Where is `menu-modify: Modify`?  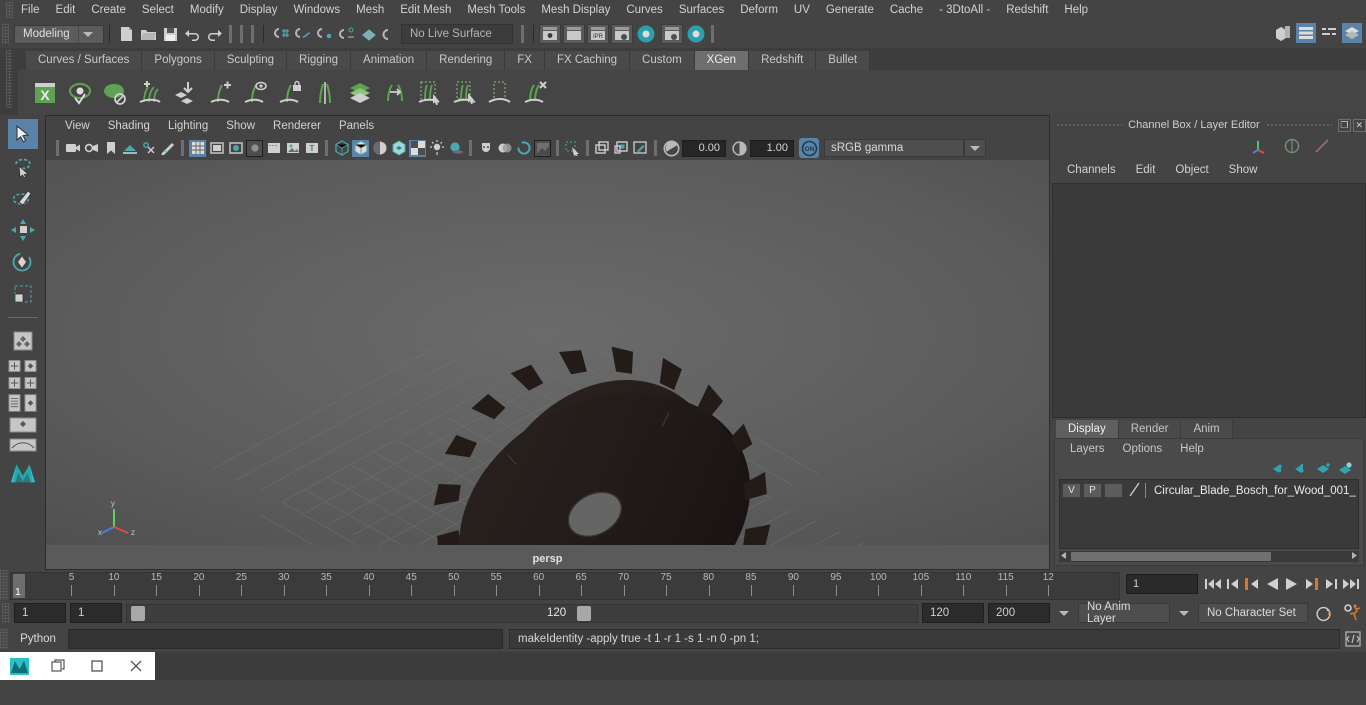
menu-modify: Modify is located at coordinates (207, 10).